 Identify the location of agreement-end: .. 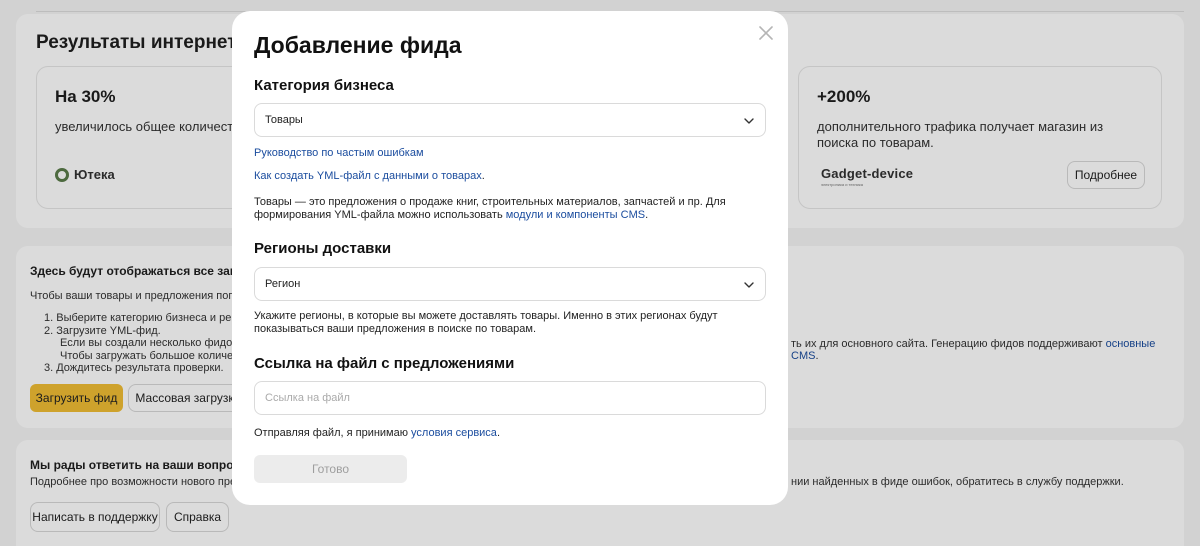
(498, 433).